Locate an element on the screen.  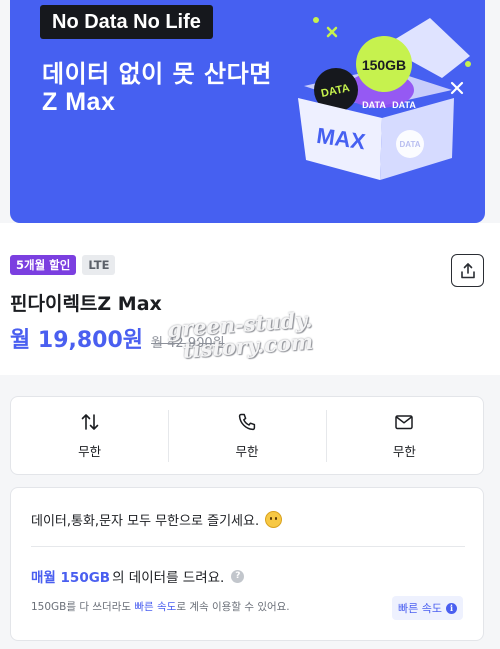
desc-text: 로 계속 이용할 수 있어요. is located at coordinates (233, 607).